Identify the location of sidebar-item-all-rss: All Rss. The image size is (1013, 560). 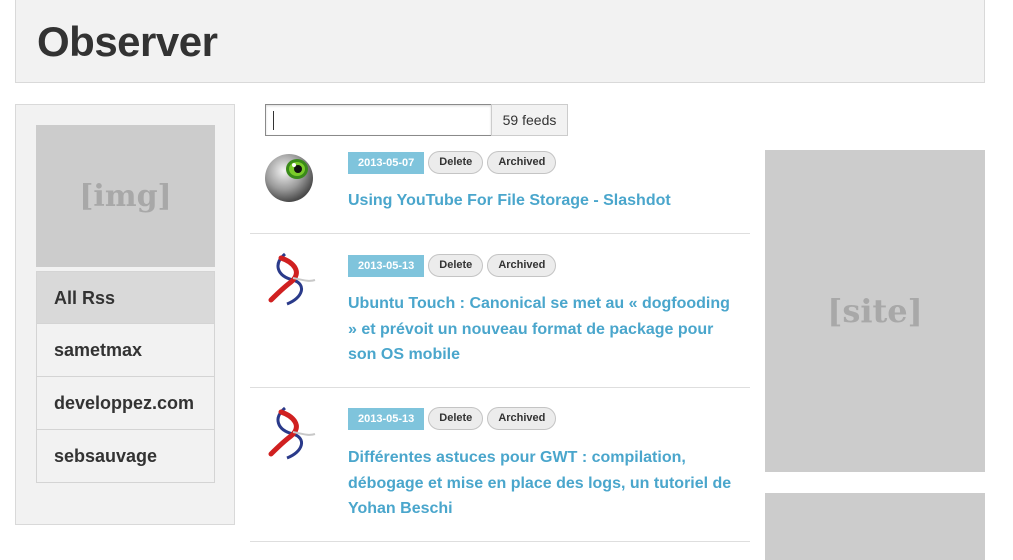
(125, 297).